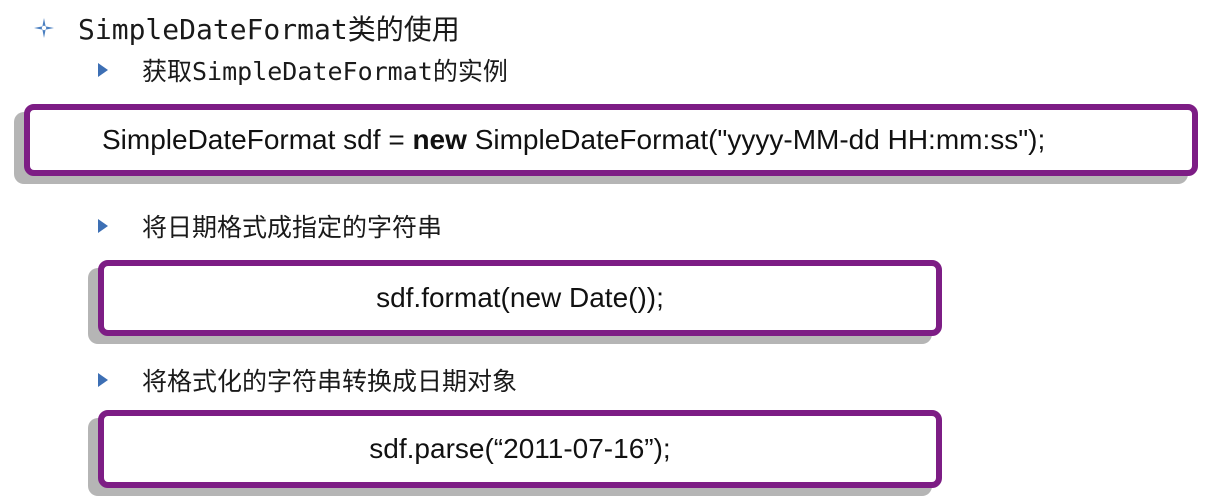 The width and height of the screenshot is (1207, 501). I want to click on code-text: sdf.format(new Date());, so click(520, 297).